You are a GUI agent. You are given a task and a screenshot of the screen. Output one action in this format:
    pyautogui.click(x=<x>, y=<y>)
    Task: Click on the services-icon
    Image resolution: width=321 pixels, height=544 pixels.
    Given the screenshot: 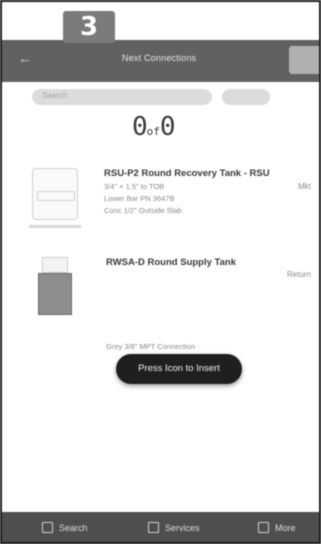 What is the action you would take?
    pyautogui.click(x=153, y=527)
    